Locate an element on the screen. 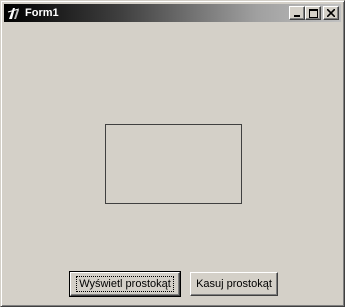 The image size is (345, 307). close-icon is located at coordinates (331, 13).